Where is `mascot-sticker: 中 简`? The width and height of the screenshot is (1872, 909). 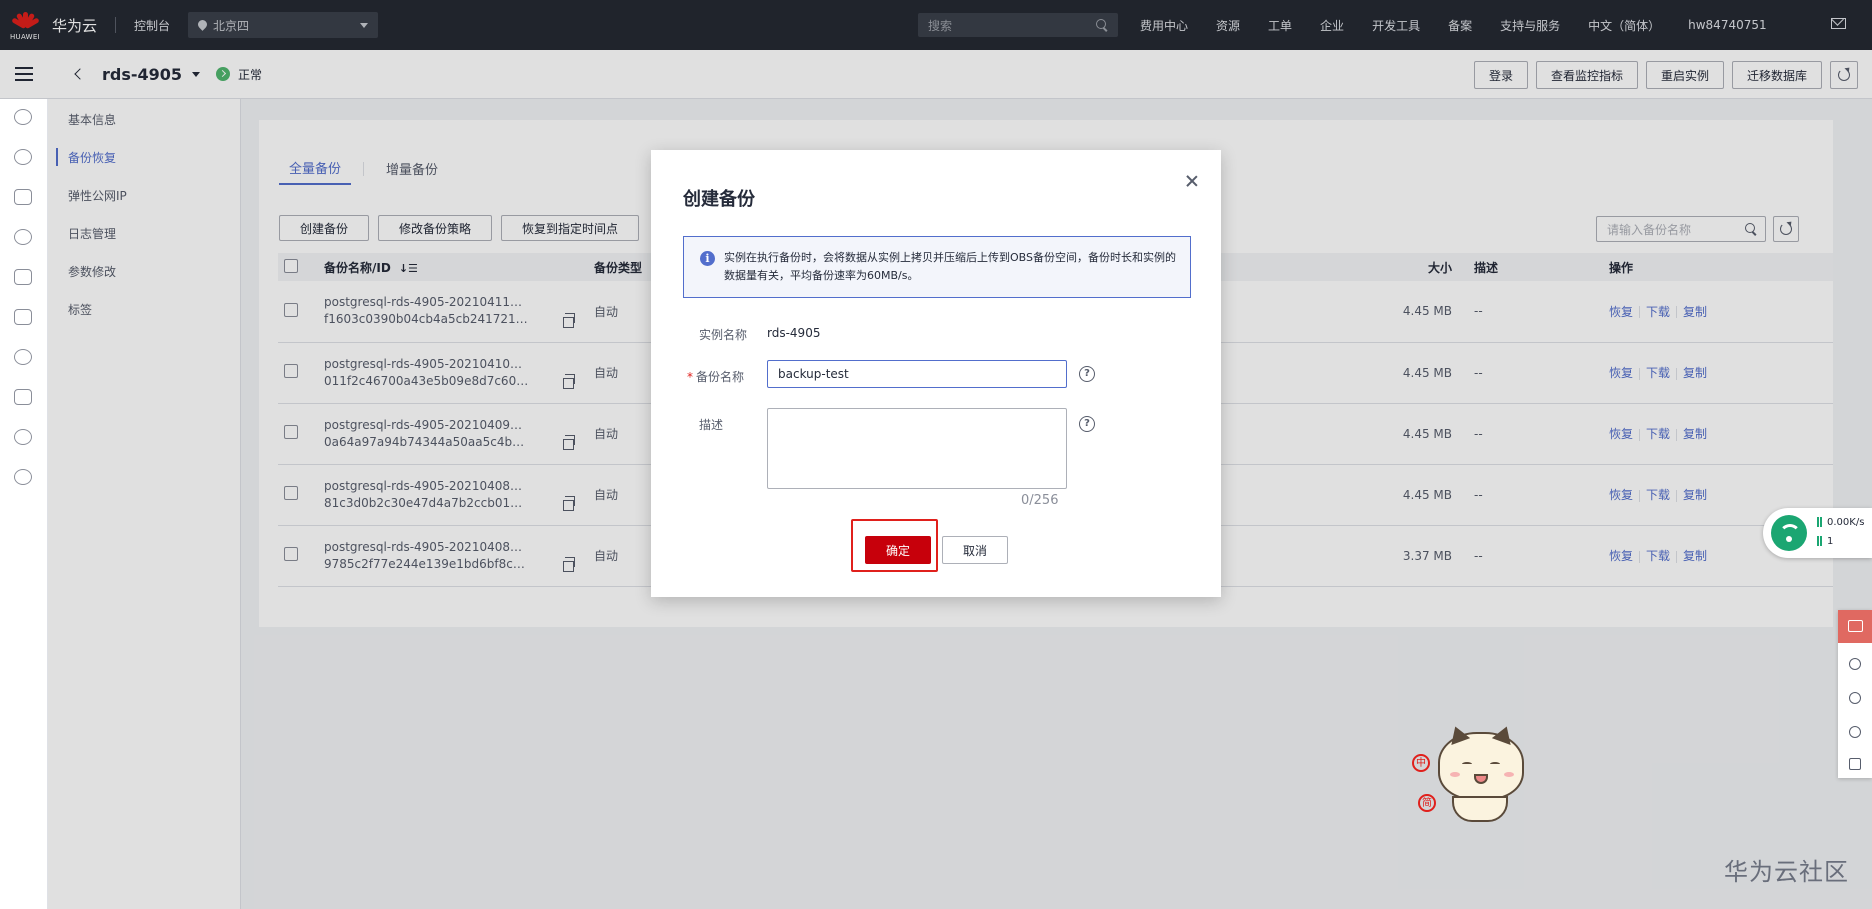
mascot-sticker: 中 简 is located at coordinates (1472, 773).